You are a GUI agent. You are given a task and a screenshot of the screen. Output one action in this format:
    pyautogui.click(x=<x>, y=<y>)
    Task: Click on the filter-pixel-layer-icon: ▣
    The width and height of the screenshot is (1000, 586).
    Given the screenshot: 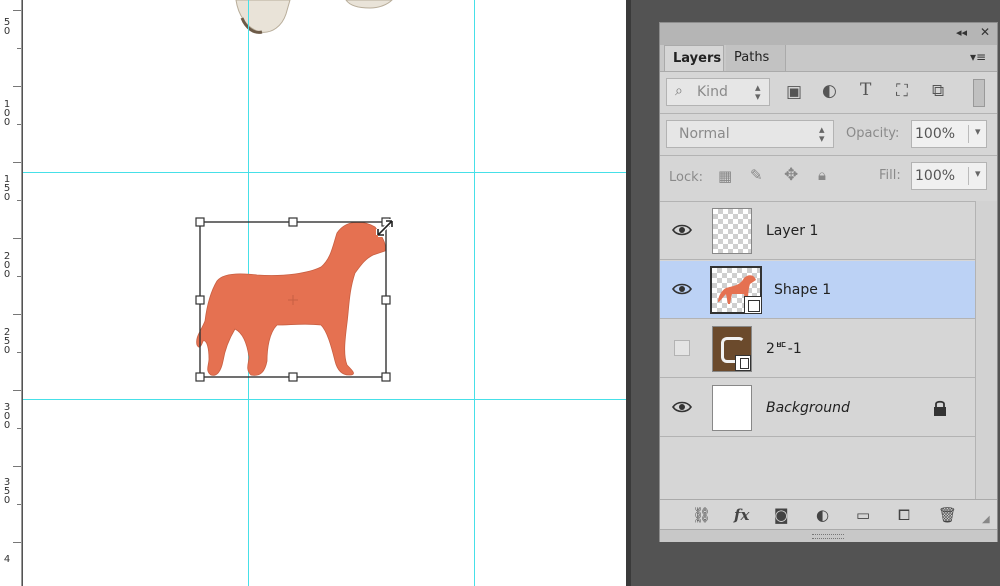 What is the action you would take?
    pyautogui.click(x=794, y=92)
    